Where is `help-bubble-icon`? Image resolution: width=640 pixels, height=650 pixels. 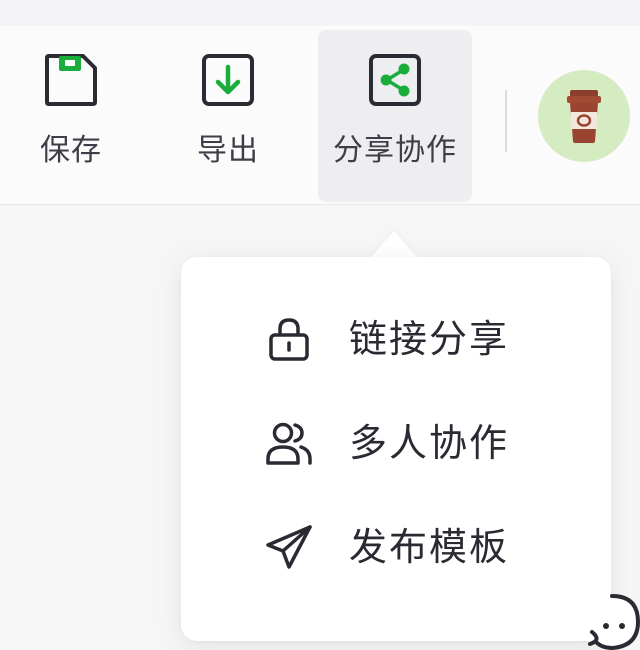
help-bubble-icon is located at coordinates (611, 620).